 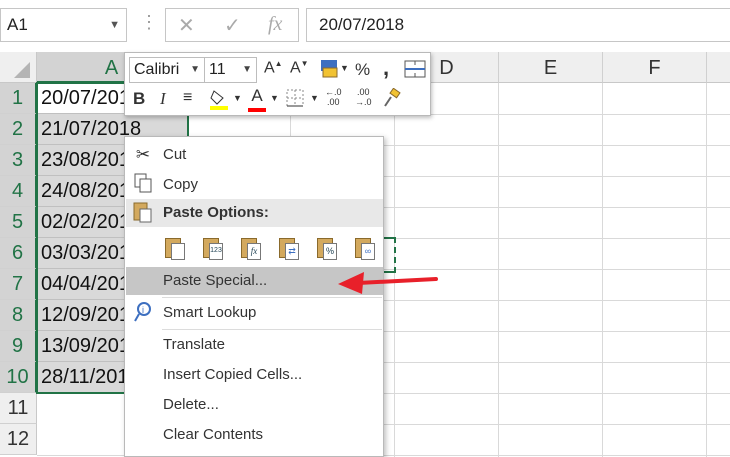 I want to click on menu-item-label: Cut, so click(x=175, y=154).